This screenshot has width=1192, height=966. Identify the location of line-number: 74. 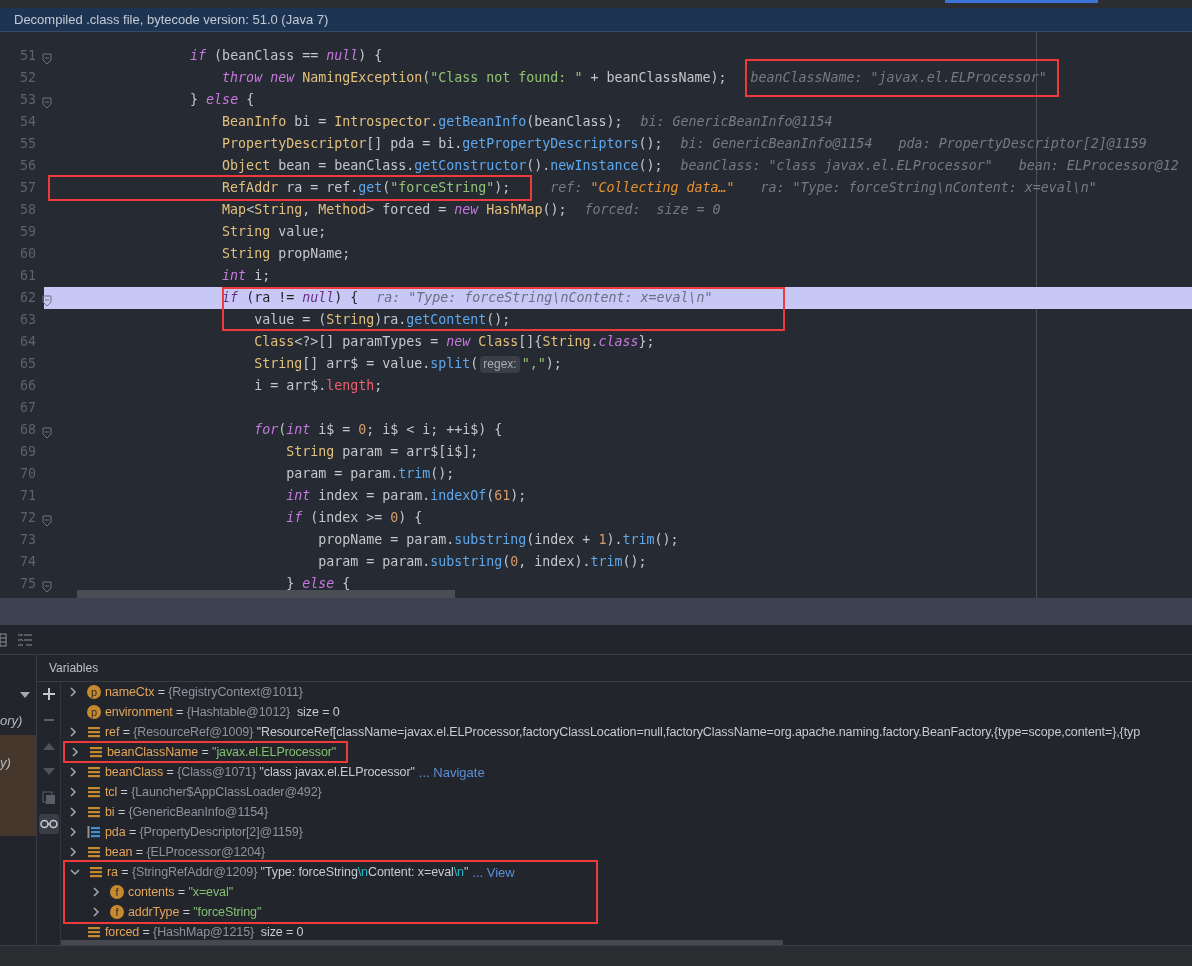
(28, 562).